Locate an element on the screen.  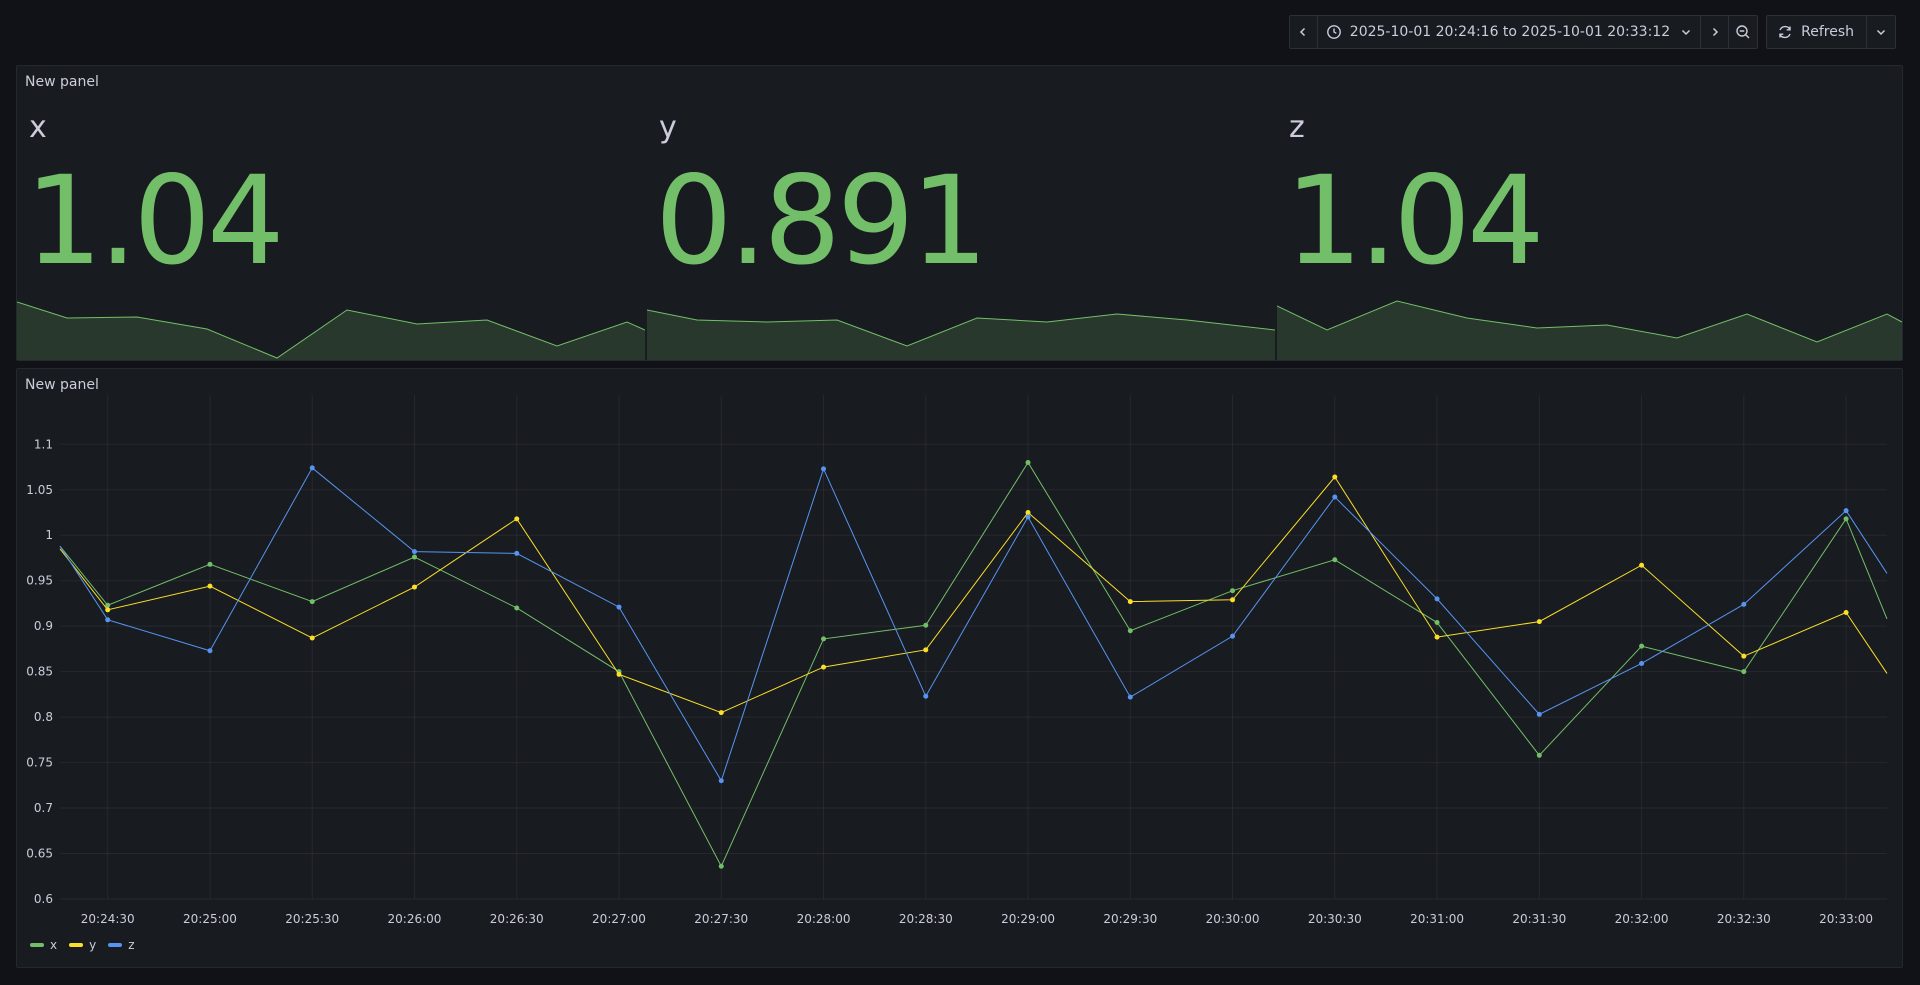
x-tick-label: 20:28:30 is located at coordinates (926, 919).